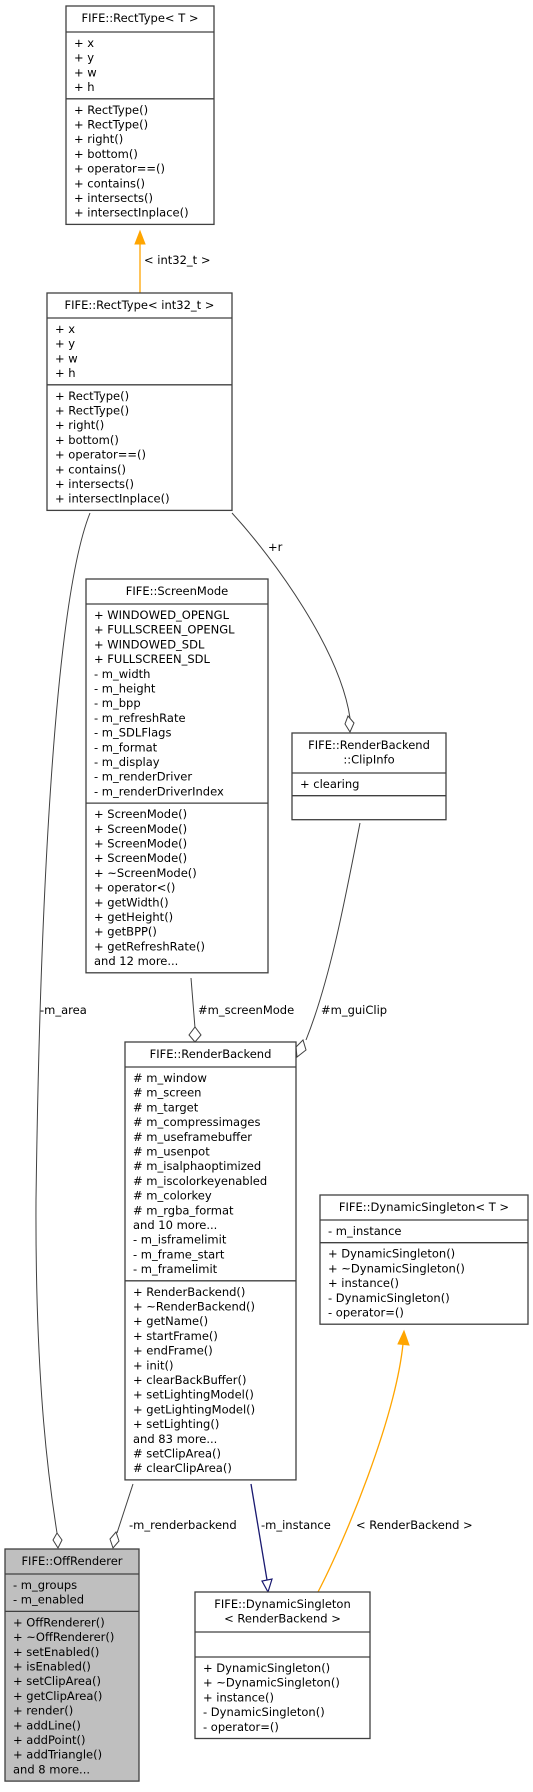 This screenshot has height=1792, width=533. I want to click on edge-label-m-renderbackend: -m_renderbackend, so click(183, 1525).